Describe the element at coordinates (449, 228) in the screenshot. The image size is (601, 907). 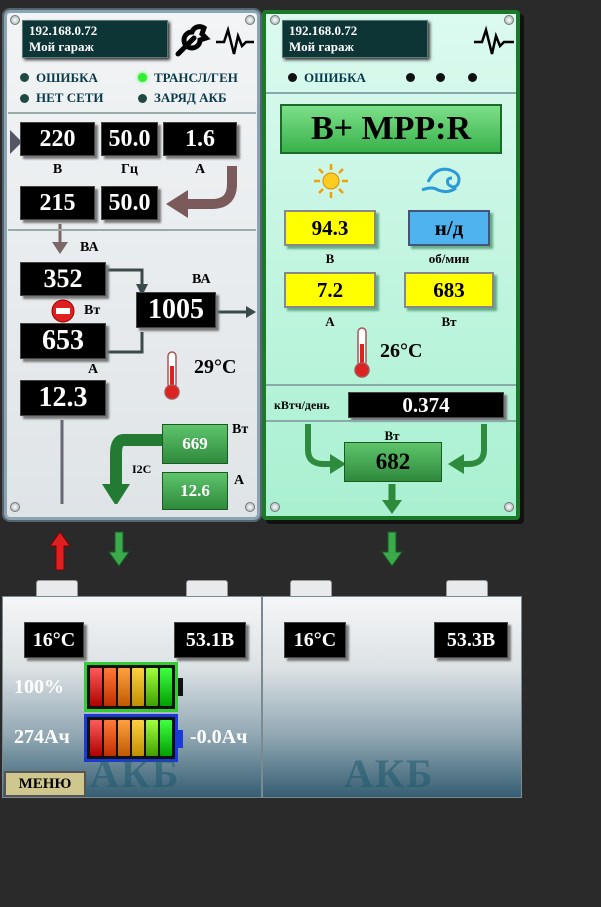
I see `mppt-rpm-value: н/д` at that location.